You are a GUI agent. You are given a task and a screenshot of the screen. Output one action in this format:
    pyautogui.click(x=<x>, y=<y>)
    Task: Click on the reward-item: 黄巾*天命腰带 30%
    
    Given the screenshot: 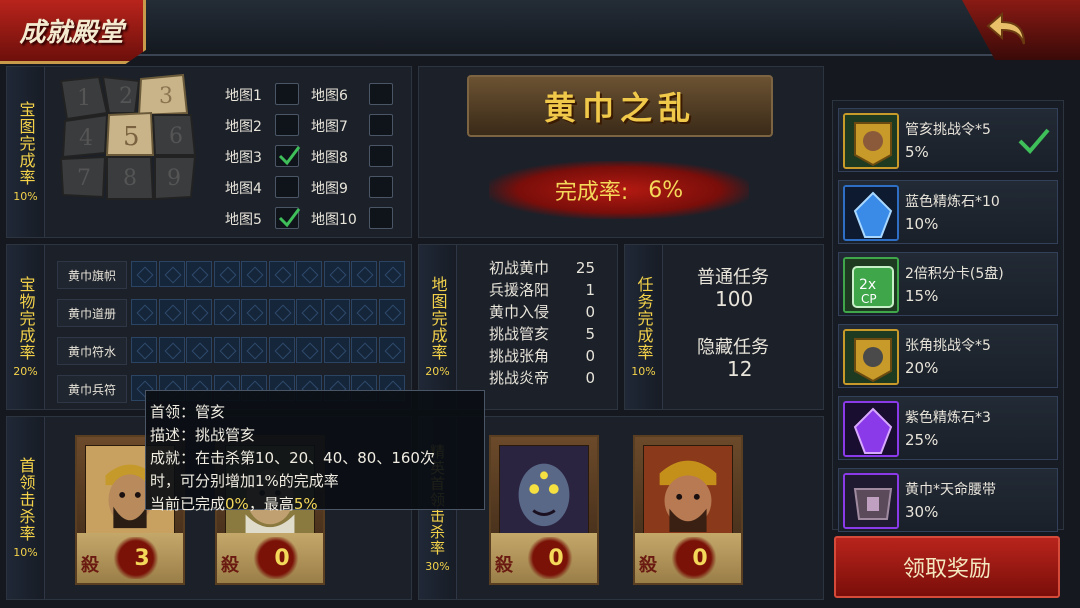 What is the action you would take?
    pyautogui.click(x=948, y=500)
    